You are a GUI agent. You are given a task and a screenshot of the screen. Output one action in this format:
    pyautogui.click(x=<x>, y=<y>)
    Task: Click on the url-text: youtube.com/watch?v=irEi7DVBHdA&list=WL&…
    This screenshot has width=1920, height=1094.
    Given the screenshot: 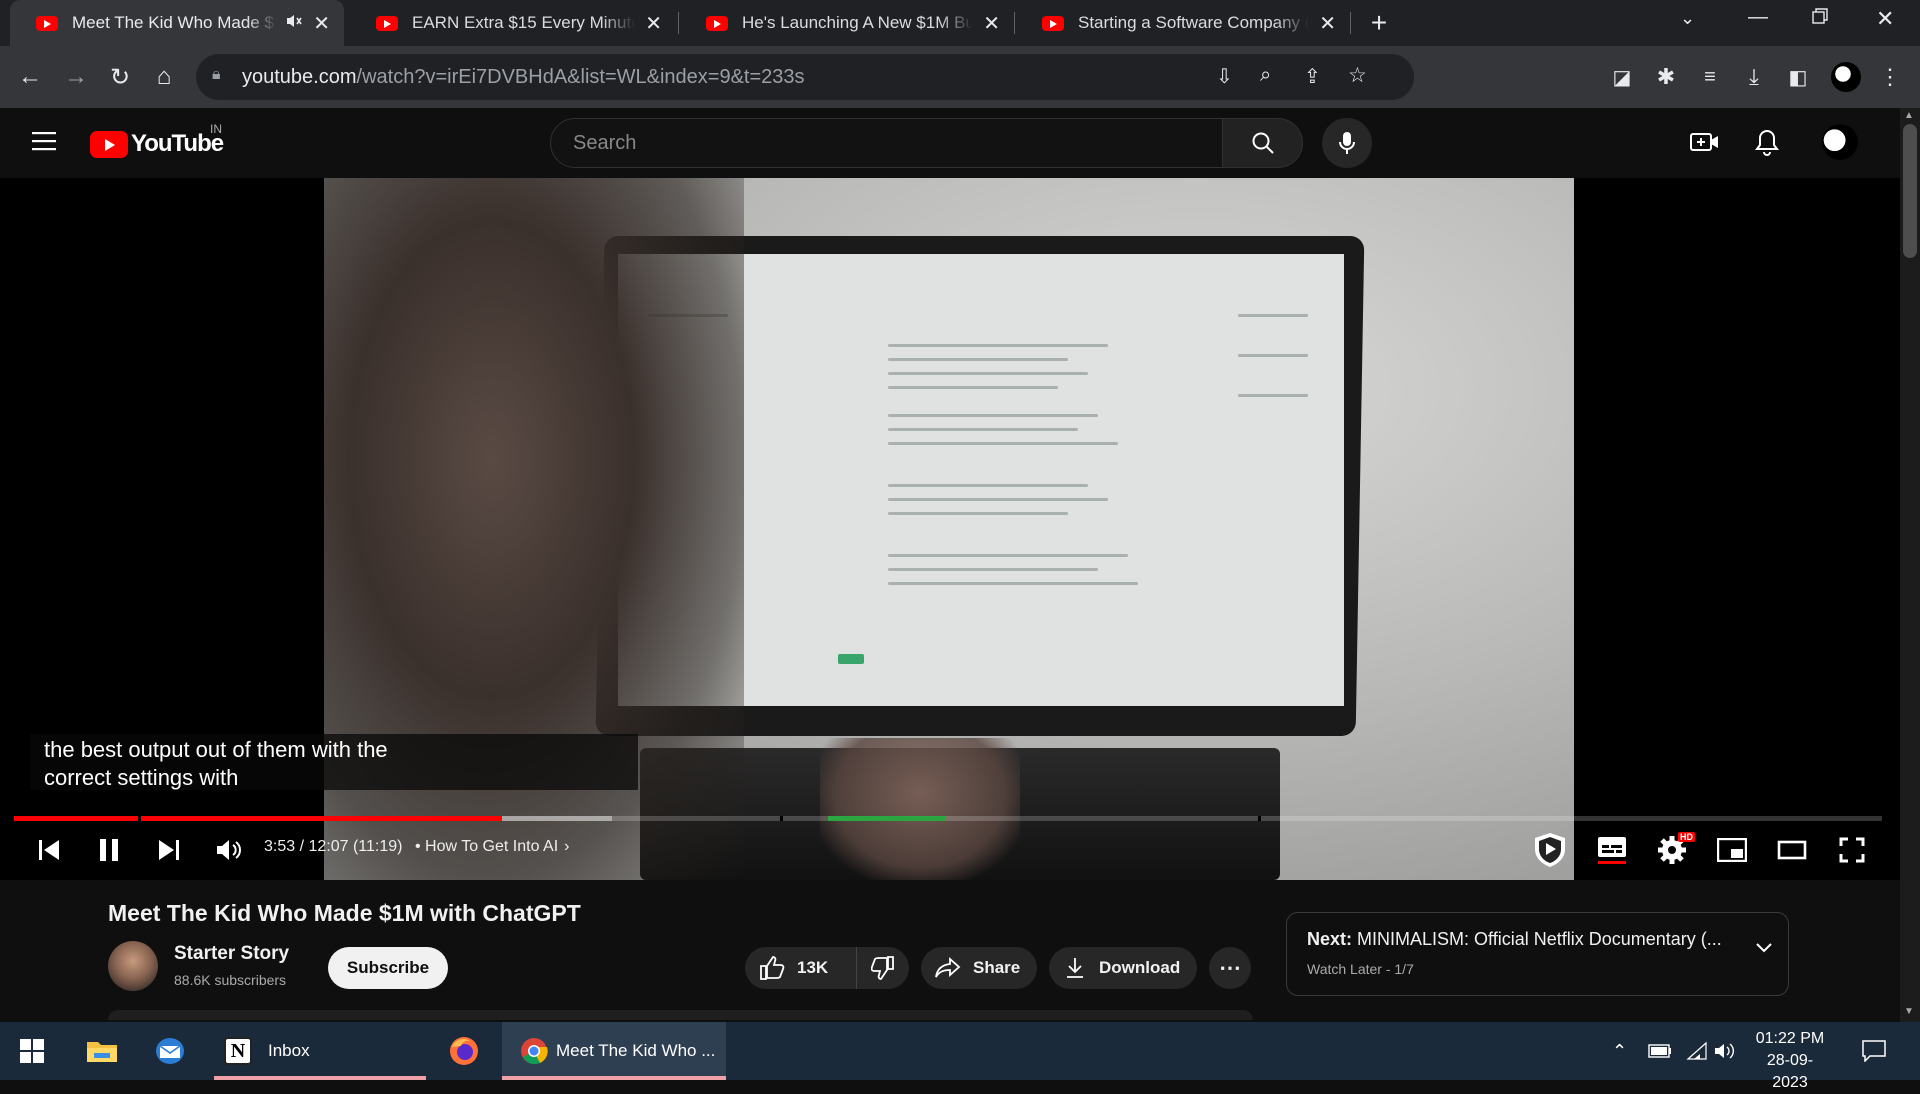 What is the action you would take?
    pyautogui.click(x=523, y=77)
    